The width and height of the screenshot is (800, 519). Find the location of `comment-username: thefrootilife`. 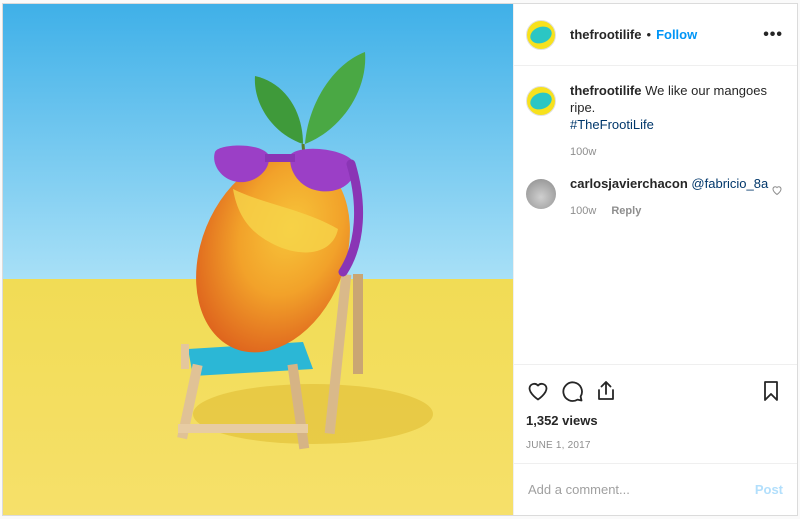

comment-username: thefrootilife is located at coordinates (606, 90).